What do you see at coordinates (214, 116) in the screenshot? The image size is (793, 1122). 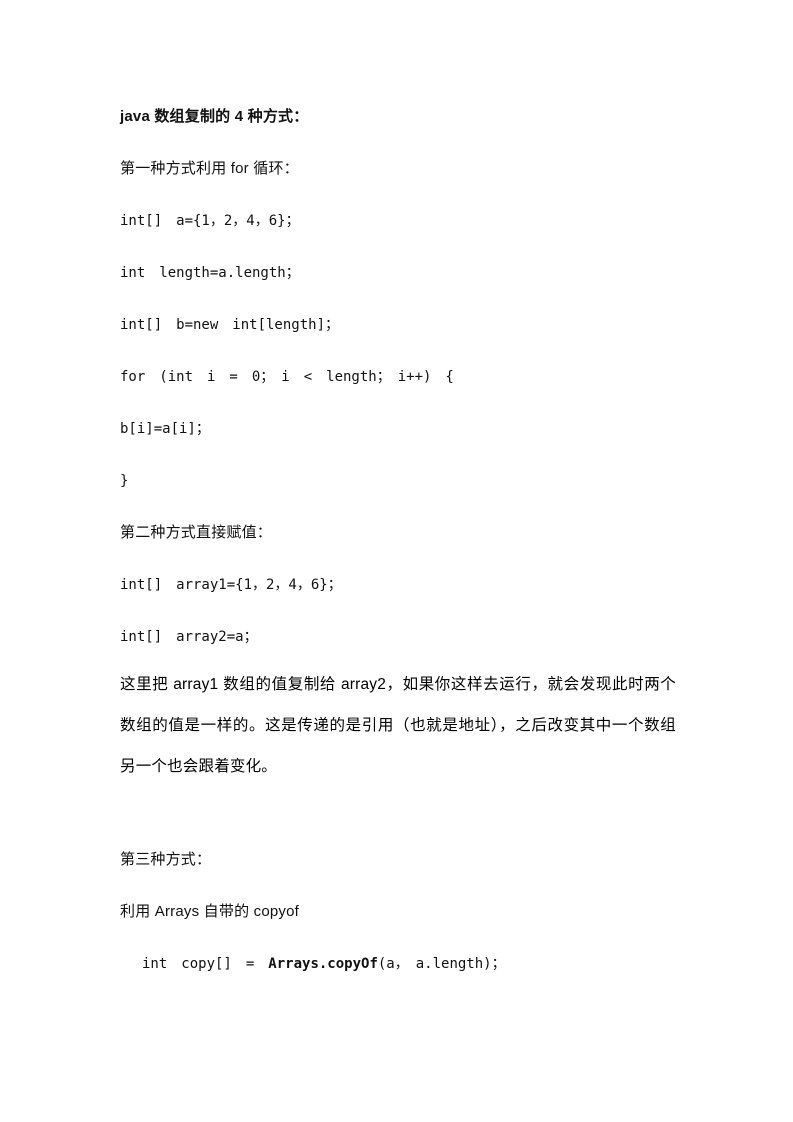 I see `page-title: java 数组复制的 4 种方式：` at bounding box center [214, 116].